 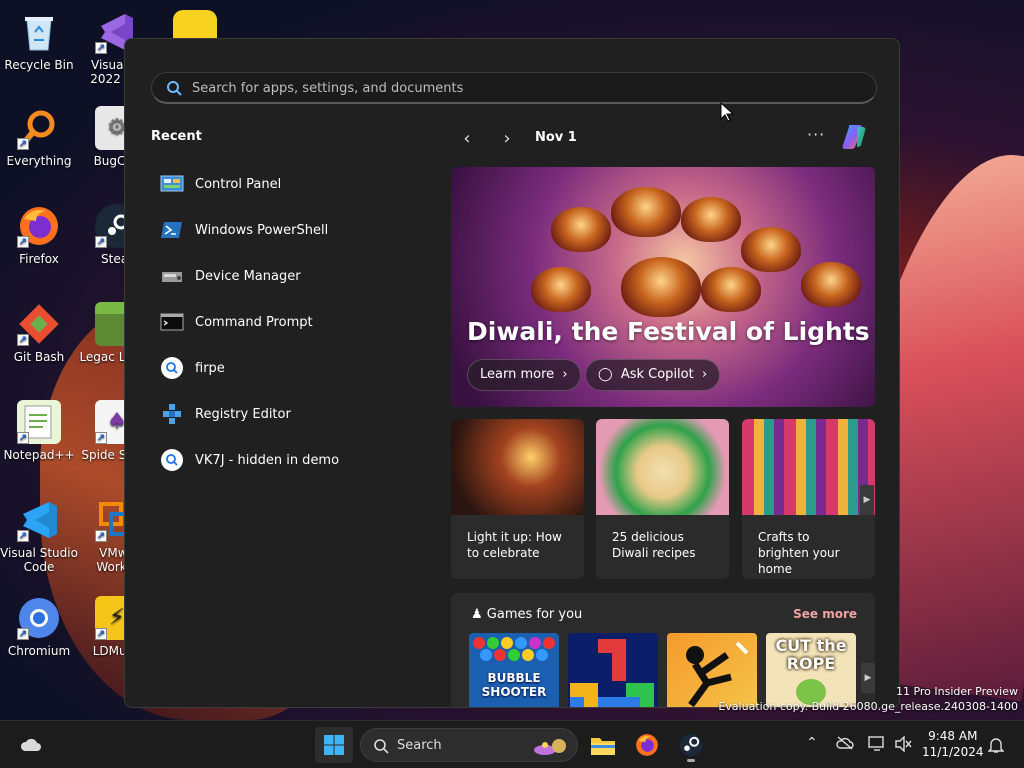 I want to click on desktop-icon-recycle-bin: Recycle Bin, so click(x=39, y=41).